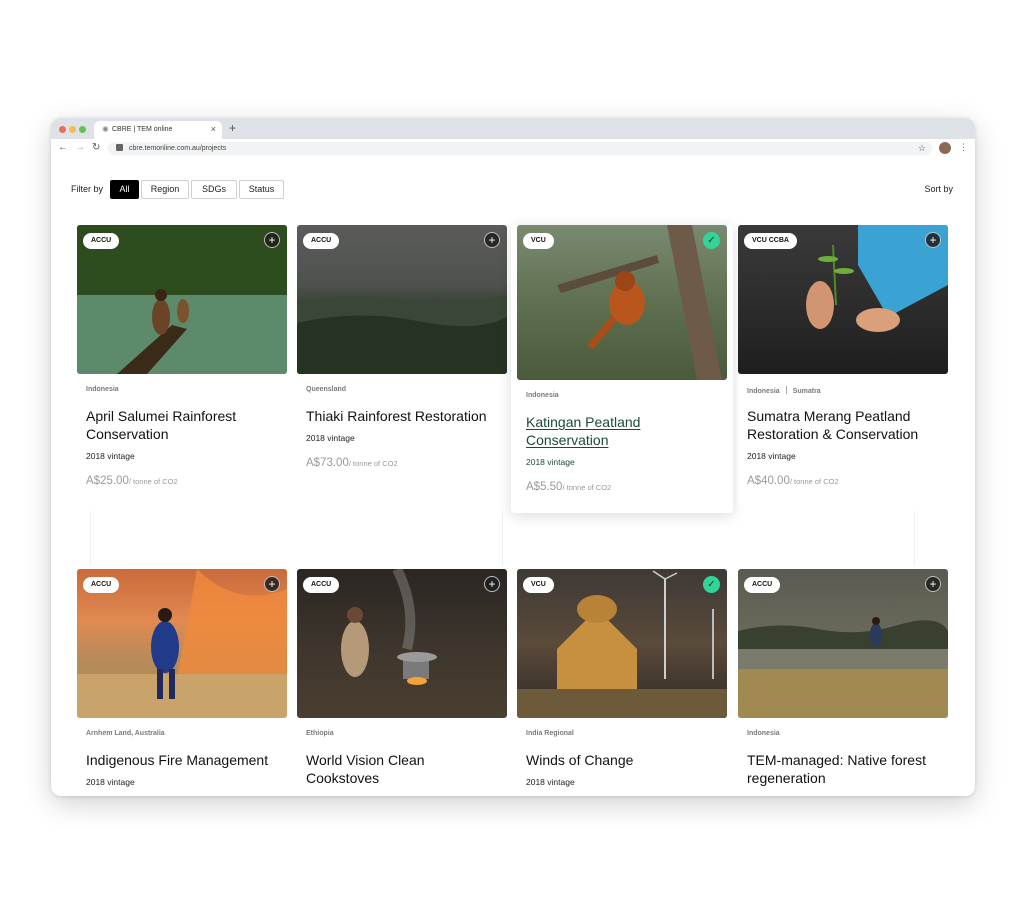 This screenshot has width=1026, height=907. Describe the element at coordinates (261, 189) in the screenshot. I see `filter-status-button: Status` at that location.